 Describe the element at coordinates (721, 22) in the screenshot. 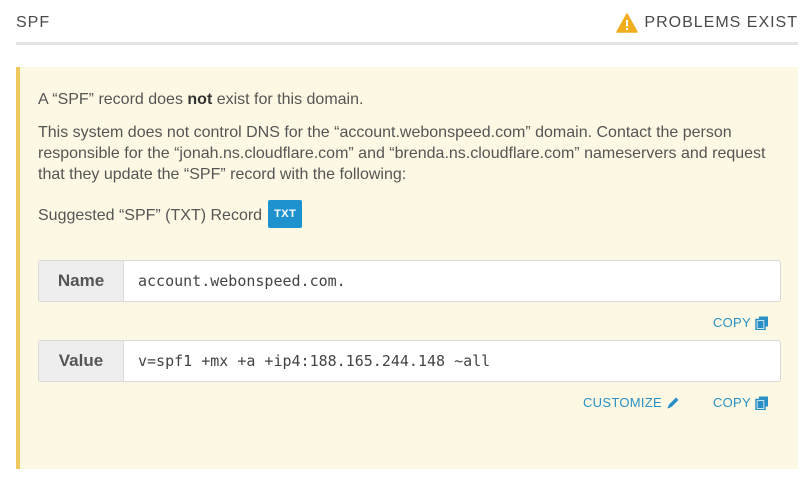

I see `status-text: PROBLEMS EXIST` at that location.